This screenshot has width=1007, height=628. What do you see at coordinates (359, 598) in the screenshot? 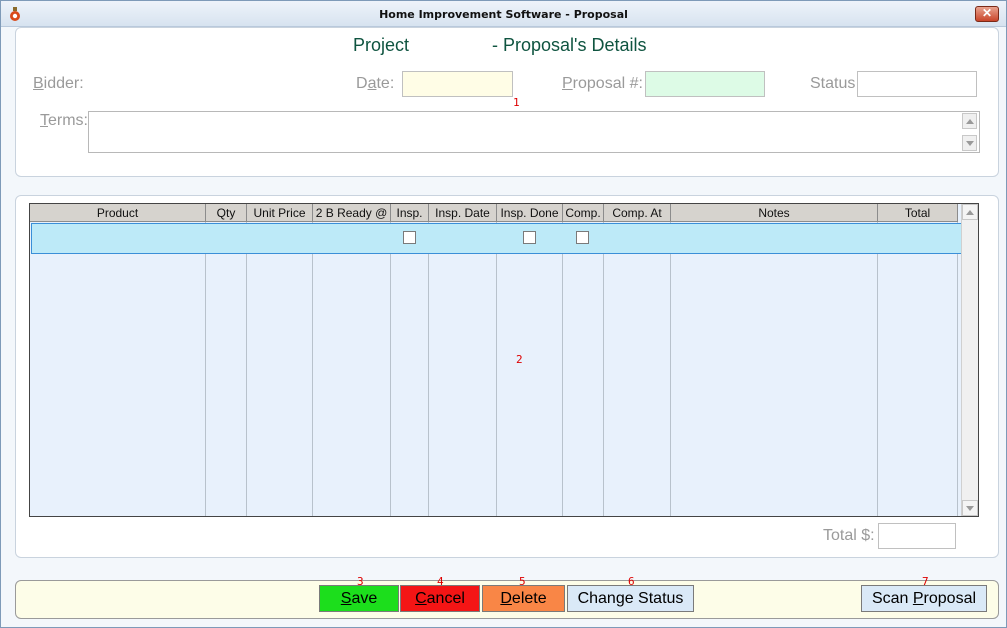
I see `save-button: Save` at bounding box center [359, 598].